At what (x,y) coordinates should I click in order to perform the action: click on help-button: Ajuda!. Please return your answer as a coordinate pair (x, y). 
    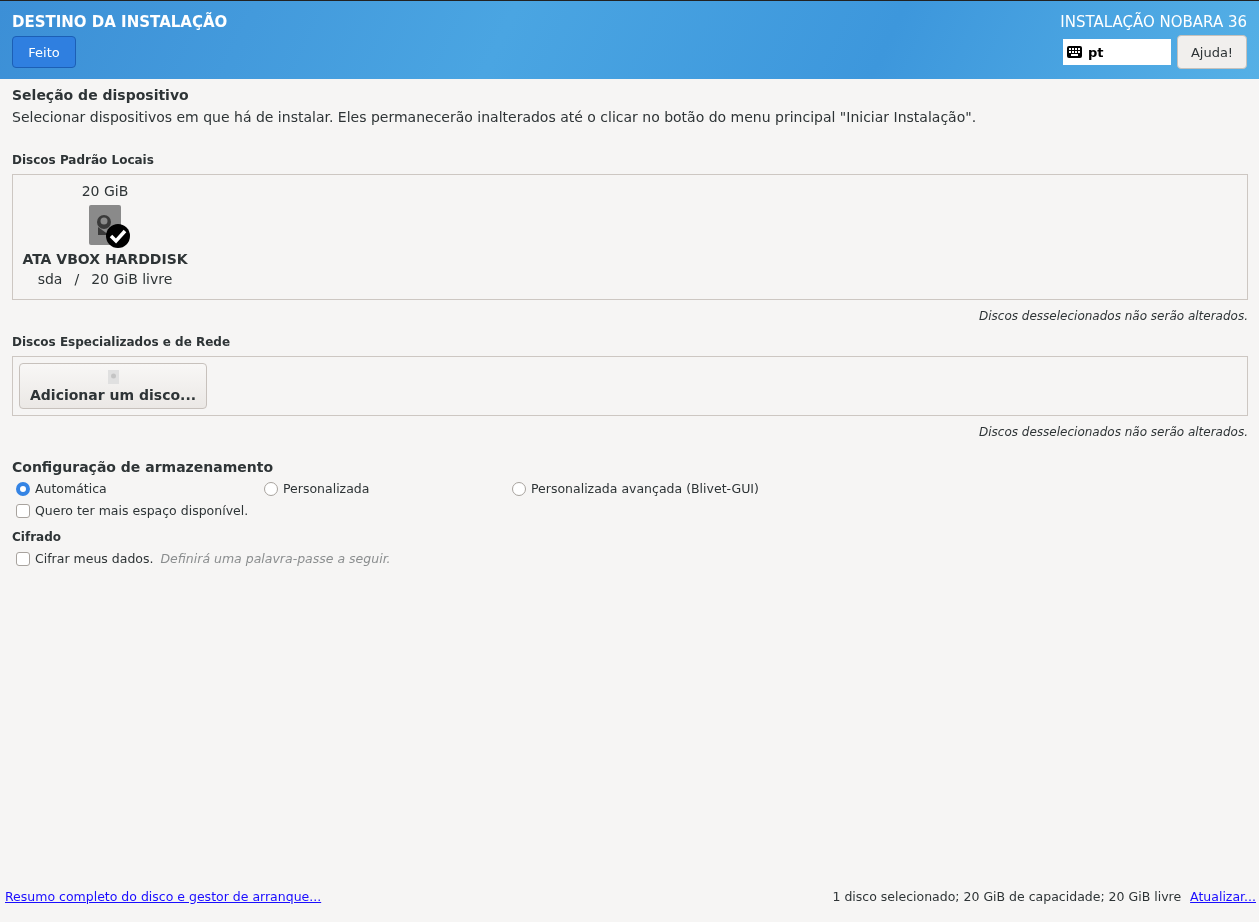
    Looking at the image, I should click on (1212, 52).